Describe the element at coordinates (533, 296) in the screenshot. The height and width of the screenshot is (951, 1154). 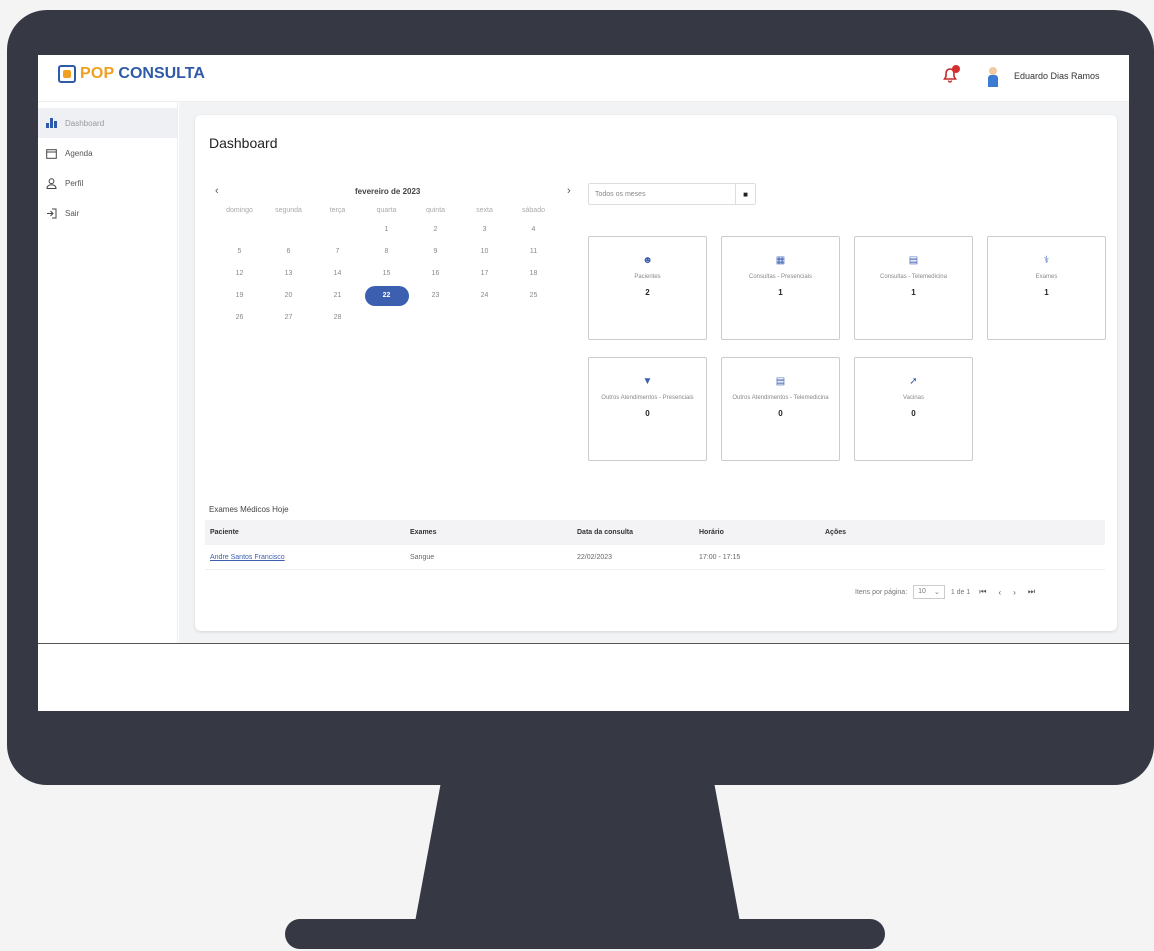
I see `calendar-day: 25` at that location.